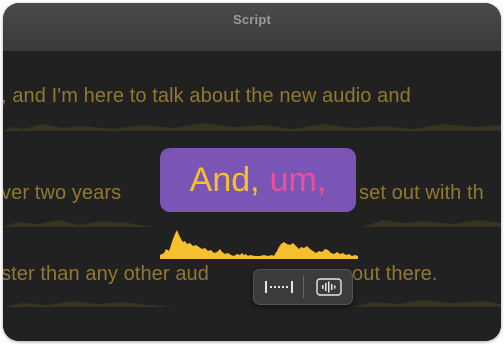 The height and width of the screenshot is (344, 504). What do you see at coordinates (259, 244) in the screenshot?
I see `selection-waveform` at bounding box center [259, 244].